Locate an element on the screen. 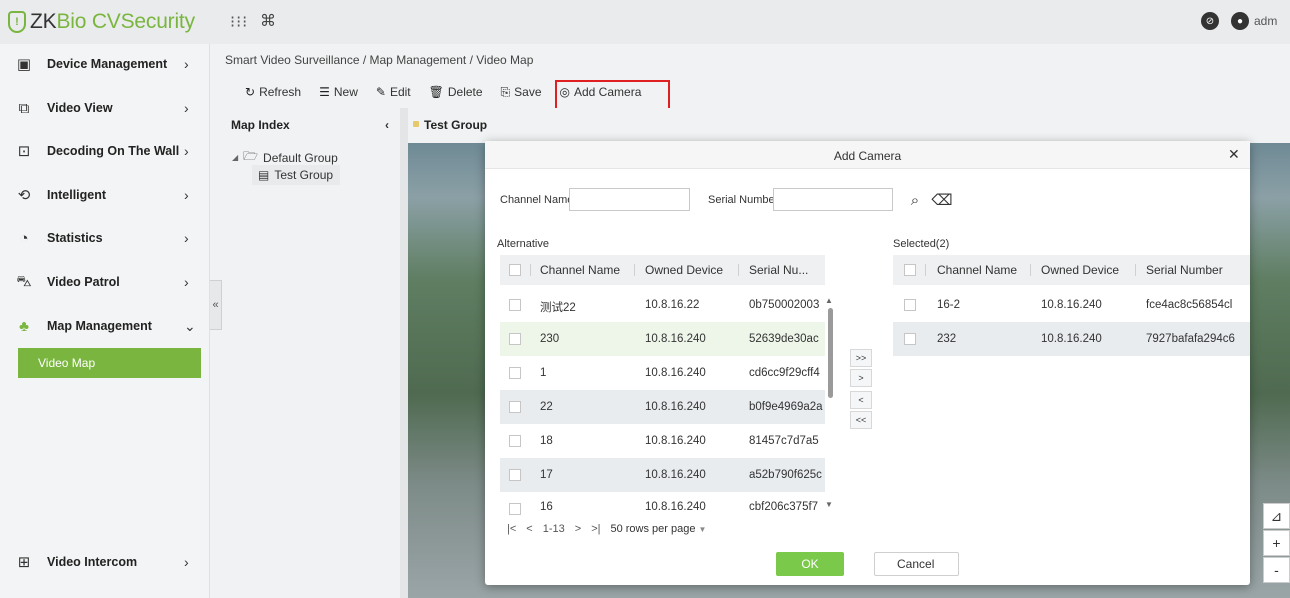 The width and height of the screenshot is (1290, 598). cell-serial: 0b750002003 is located at coordinates (784, 305).